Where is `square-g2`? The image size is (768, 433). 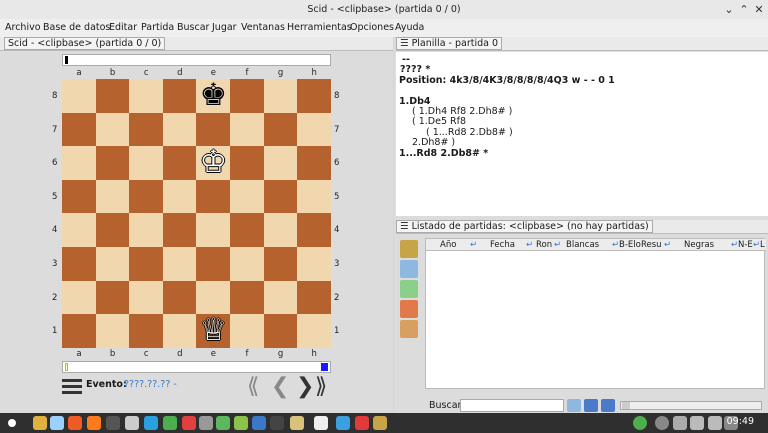 square-g2 is located at coordinates (280, 297).